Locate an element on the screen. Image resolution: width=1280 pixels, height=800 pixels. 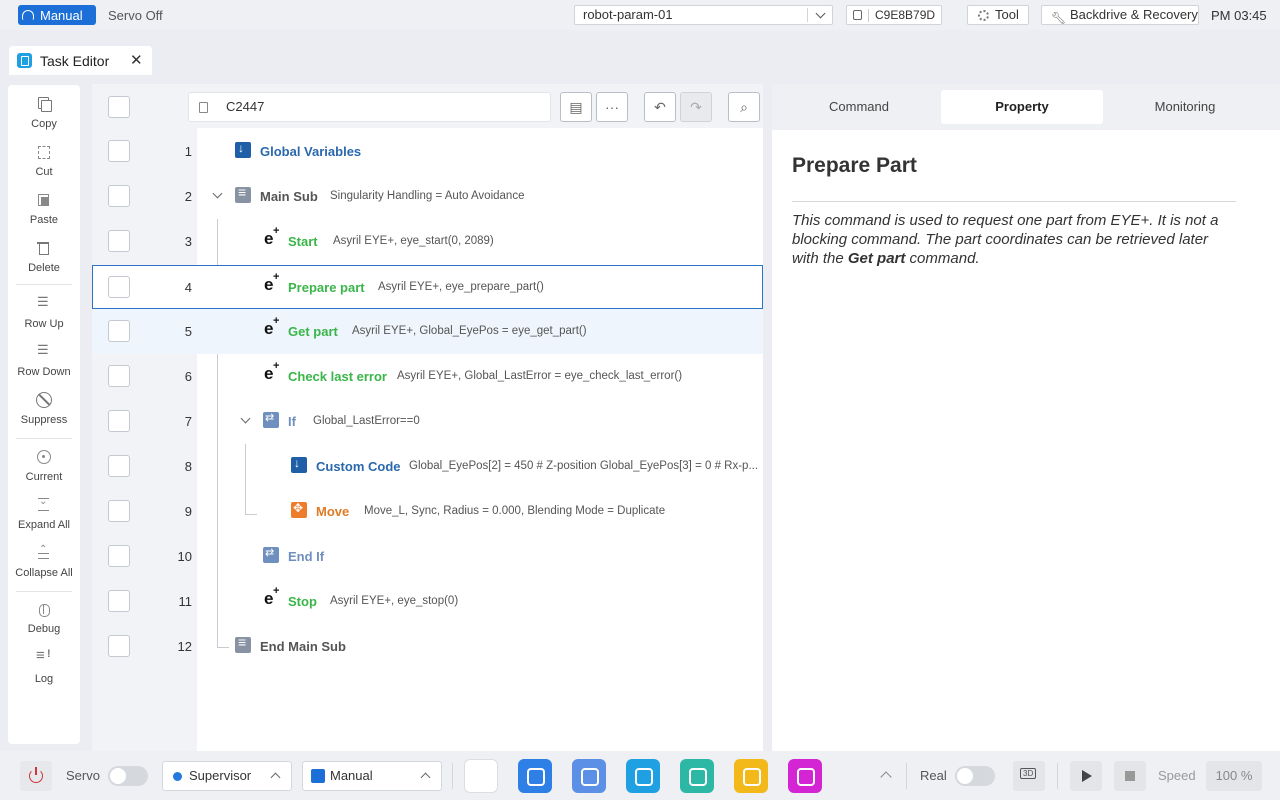
code-row: 3 Start Asyril EYE+, eye_start(0, 2089) is located at coordinates (427, 241).